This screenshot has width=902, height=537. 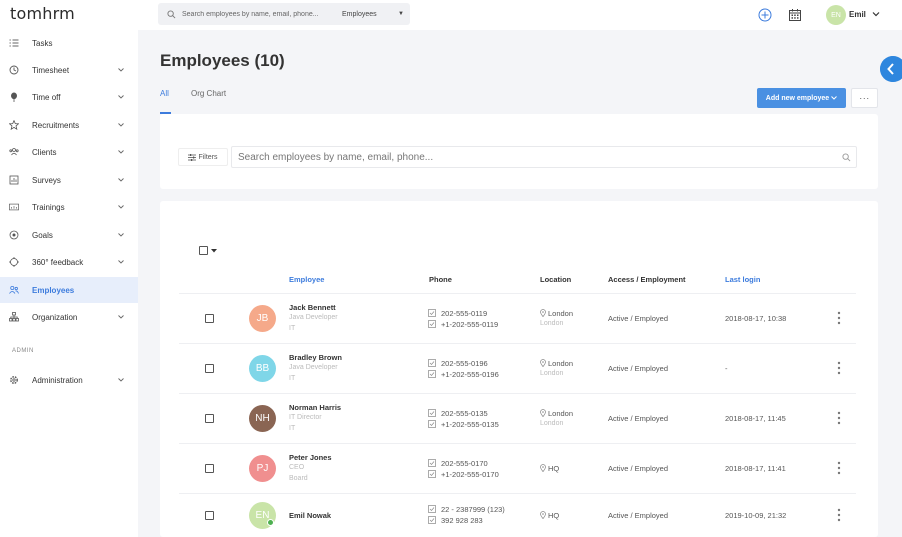 I want to click on gear-icon, so click(x=14, y=380).